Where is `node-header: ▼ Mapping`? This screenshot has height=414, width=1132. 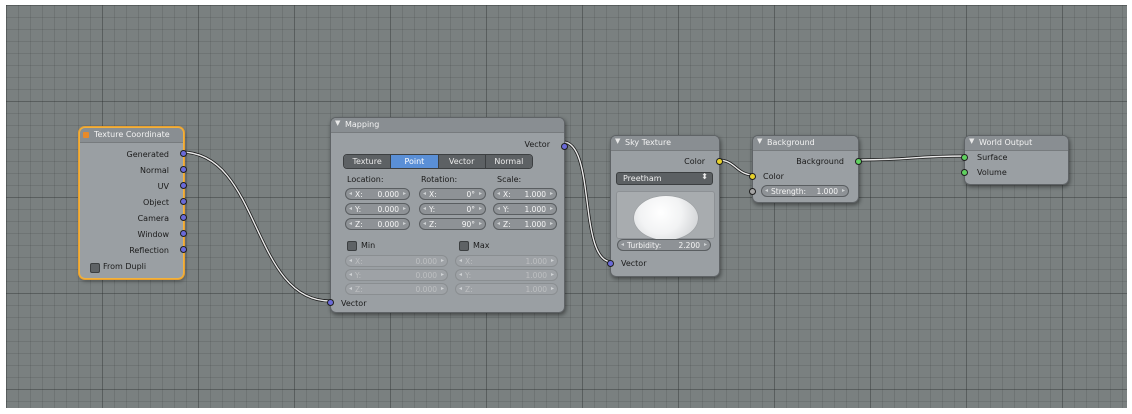 node-header: ▼ Mapping is located at coordinates (447, 125).